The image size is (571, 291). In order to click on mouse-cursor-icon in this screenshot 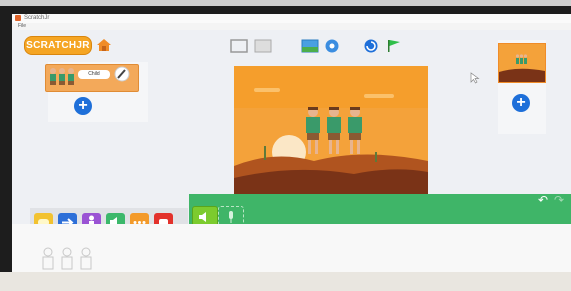, I will do `click(475, 78)`.